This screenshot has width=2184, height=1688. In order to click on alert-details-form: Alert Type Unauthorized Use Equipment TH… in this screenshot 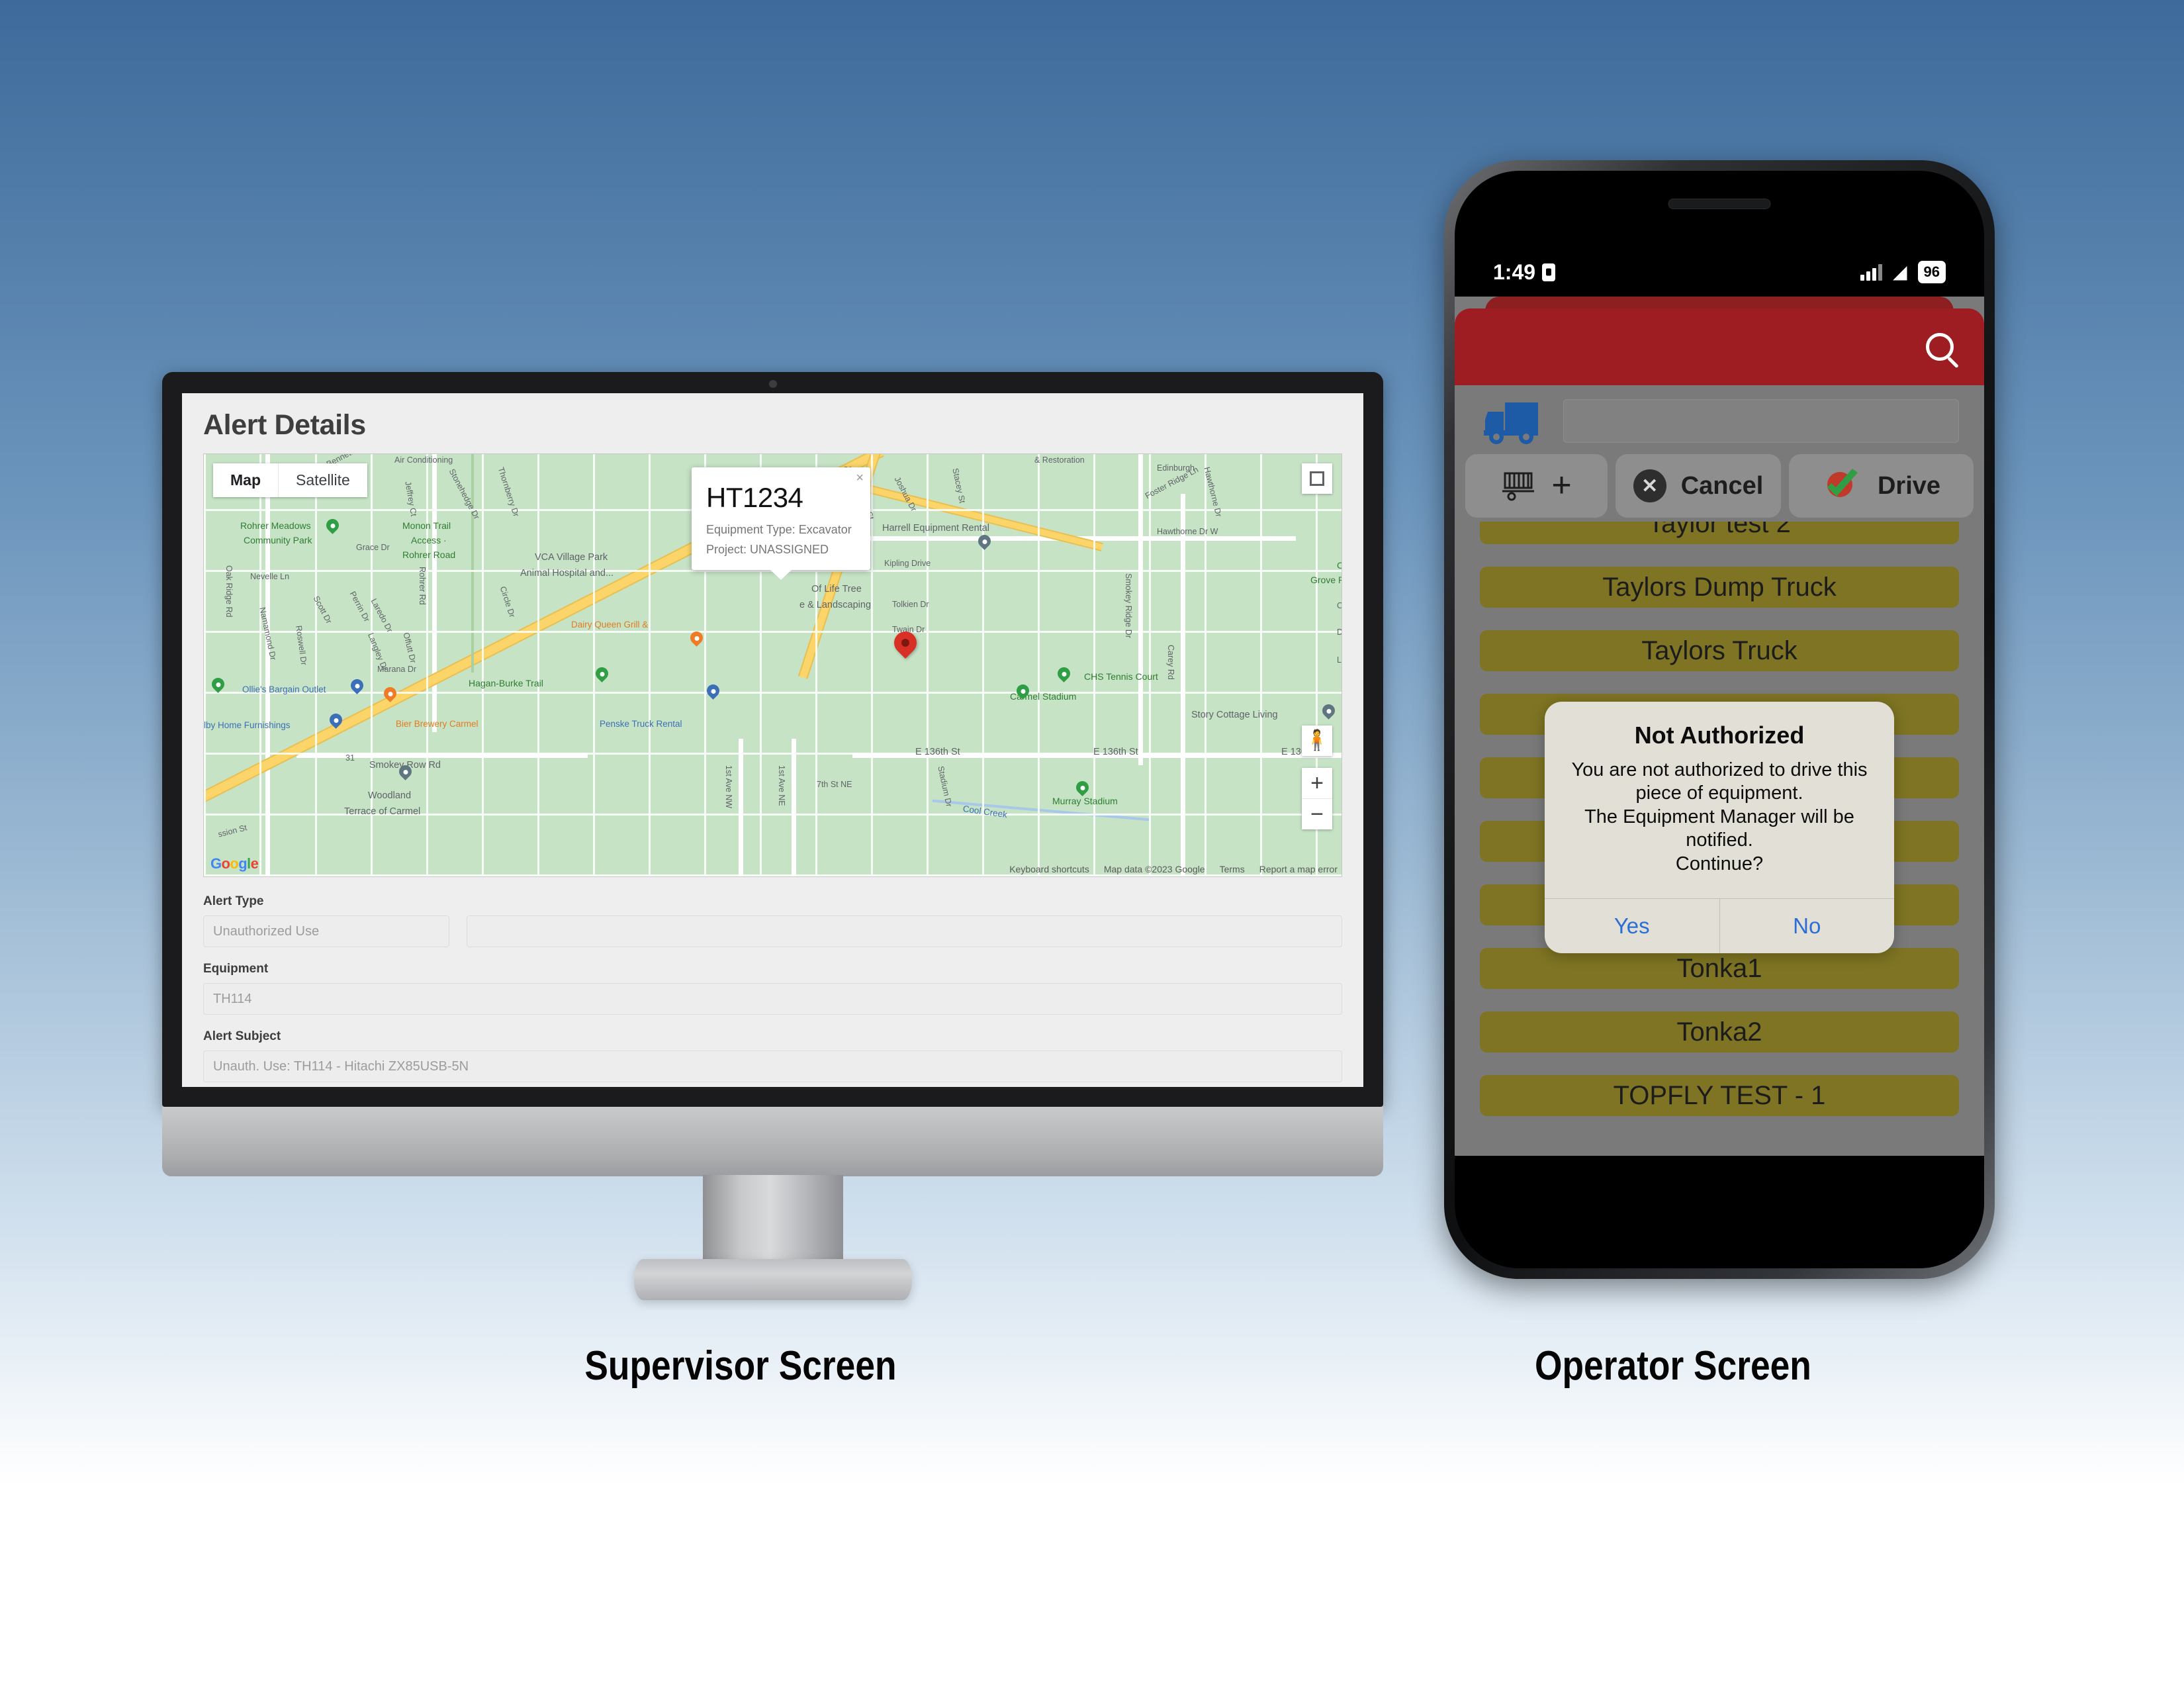, I will do `click(772, 979)`.